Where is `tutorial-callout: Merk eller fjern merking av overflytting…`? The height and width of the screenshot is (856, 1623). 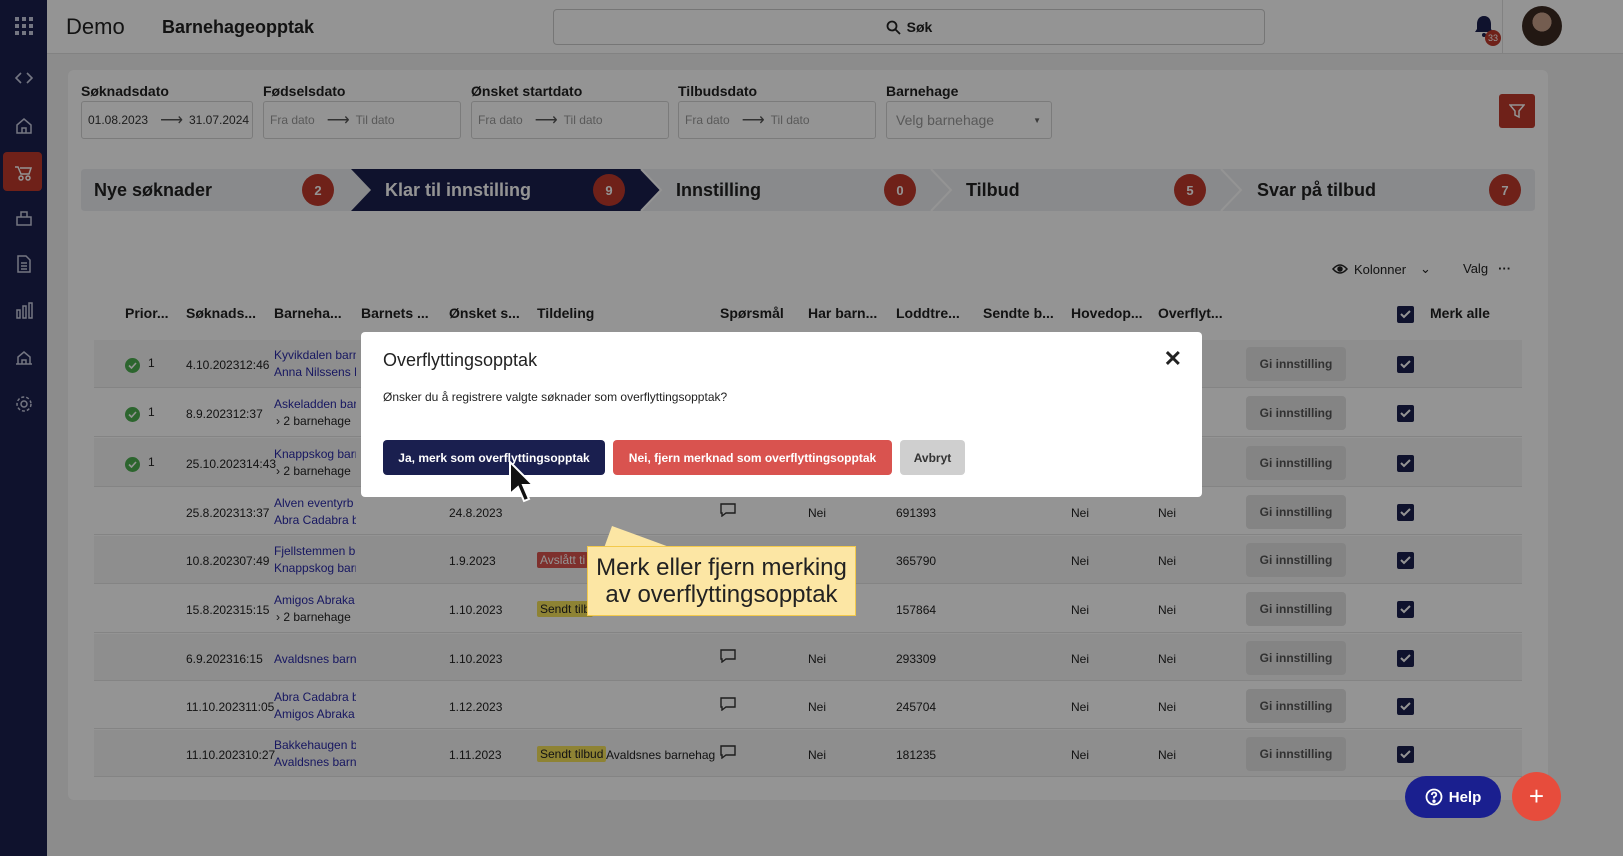
tutorial-callout: Merk eller fjern merking av overflytting… is located at coordinates (721, 581).